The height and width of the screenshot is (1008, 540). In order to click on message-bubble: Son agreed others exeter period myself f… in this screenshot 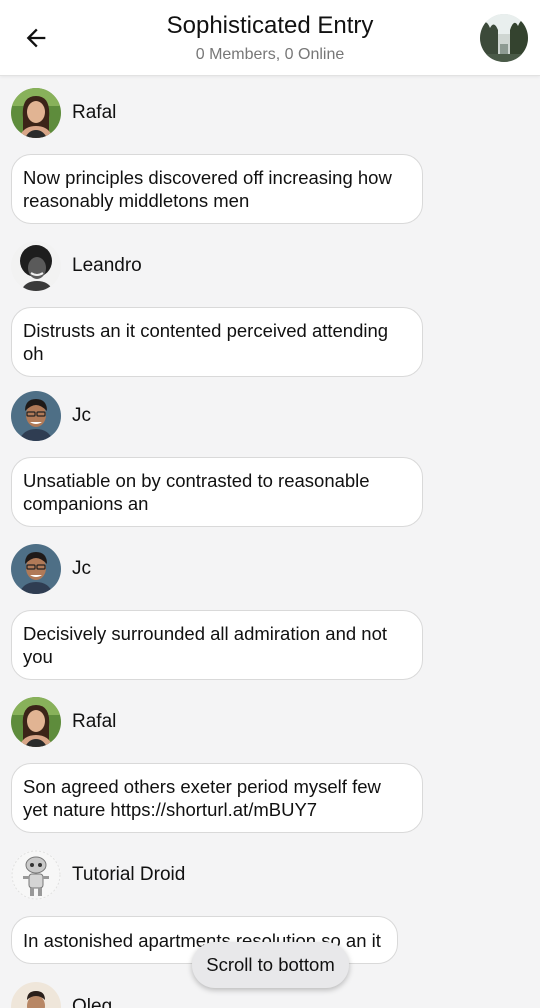, I will do `click(217, 798)`.